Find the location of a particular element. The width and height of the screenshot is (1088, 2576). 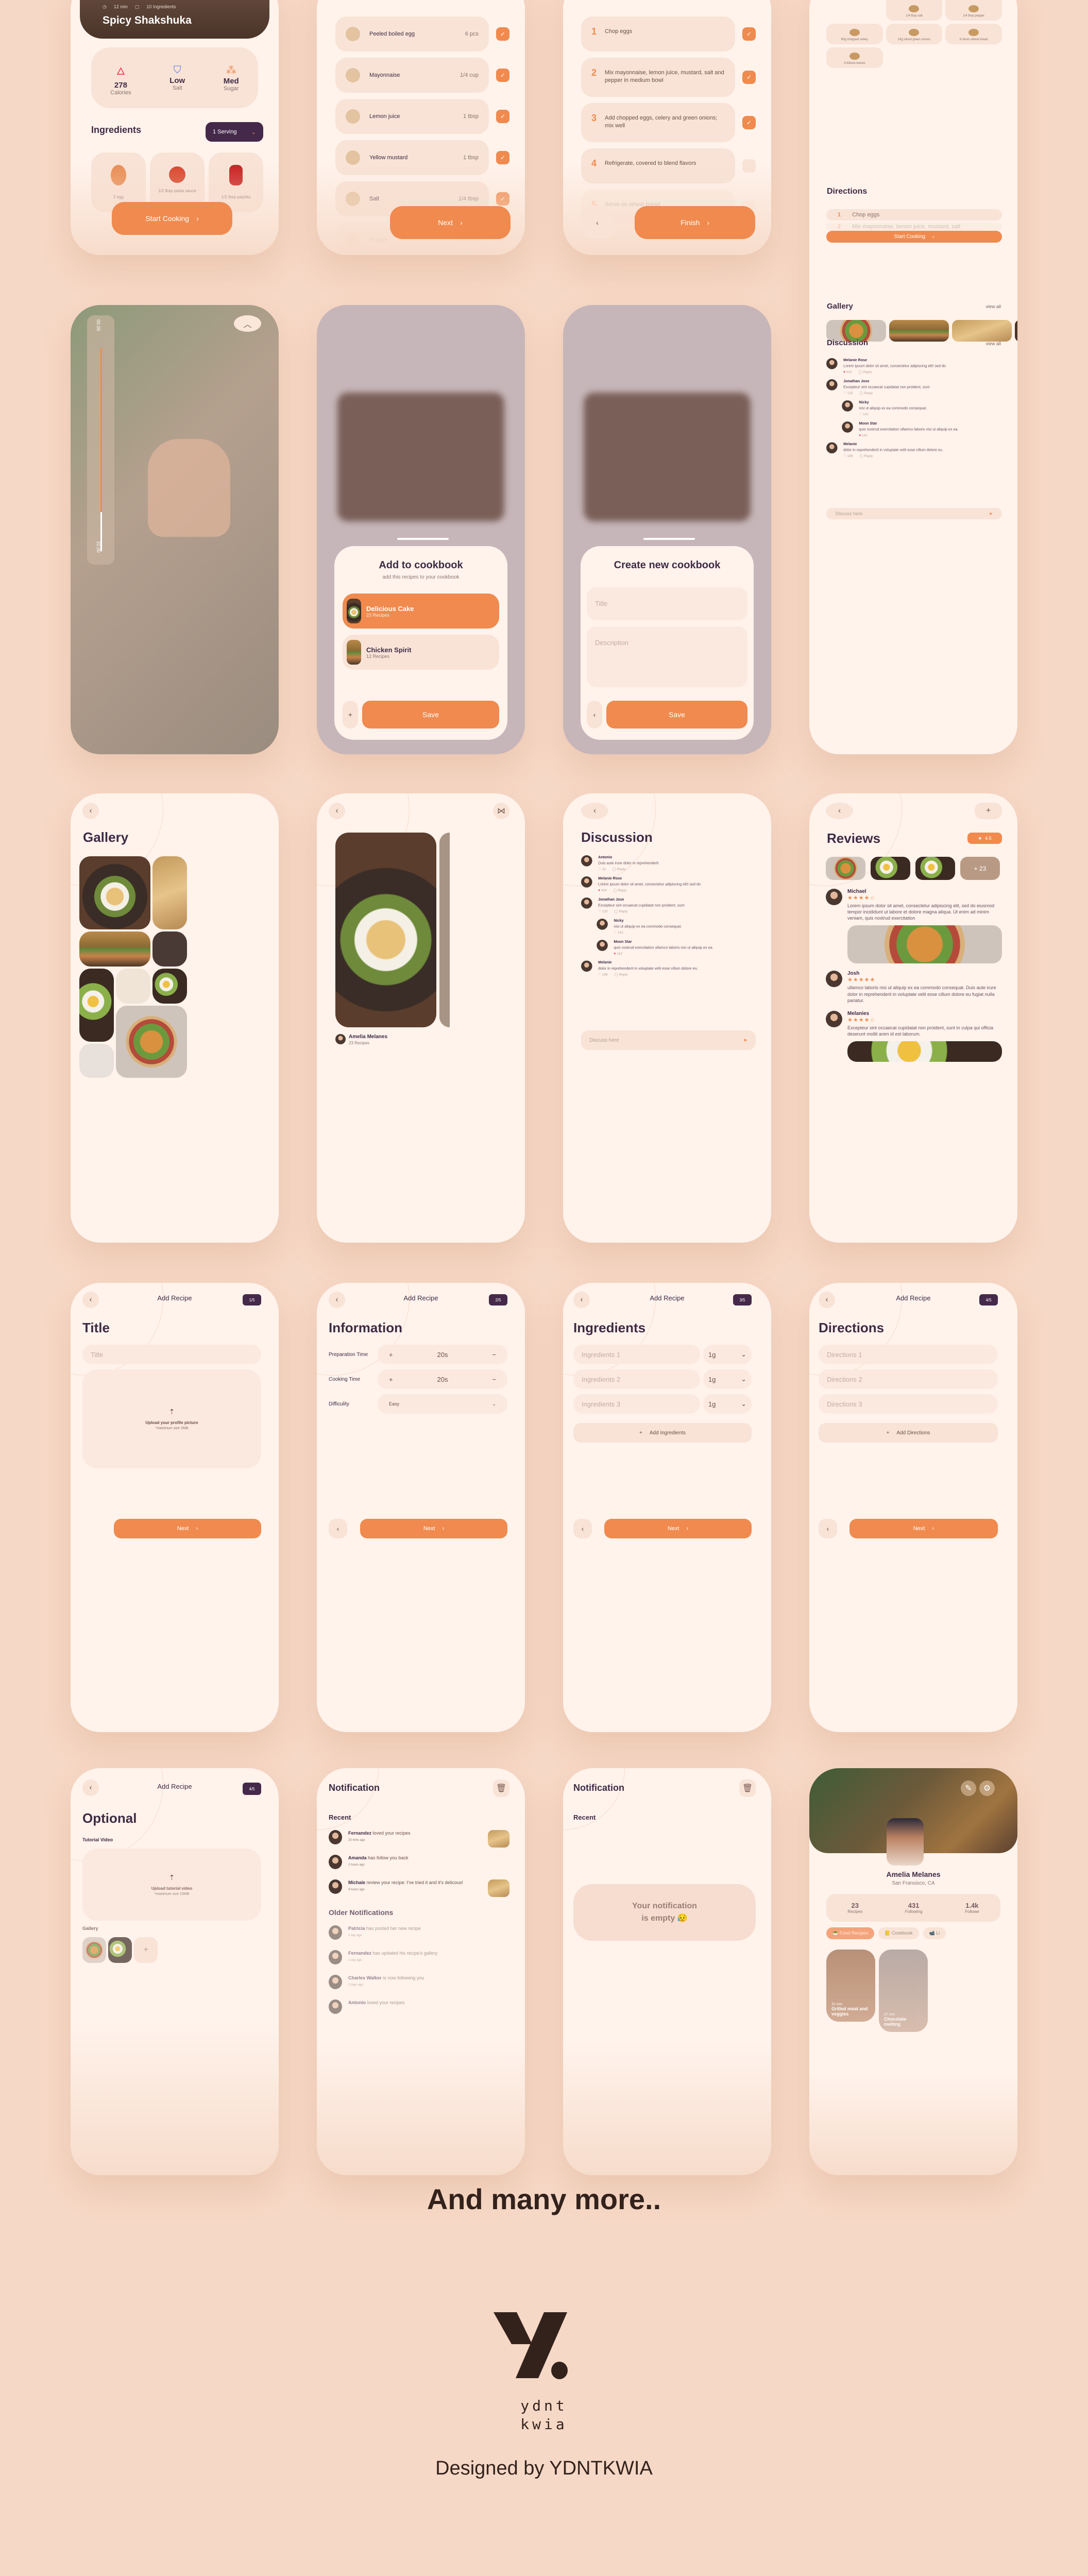

ingredient-input: Ingredients 3 is located at coordinates (636, 1404).